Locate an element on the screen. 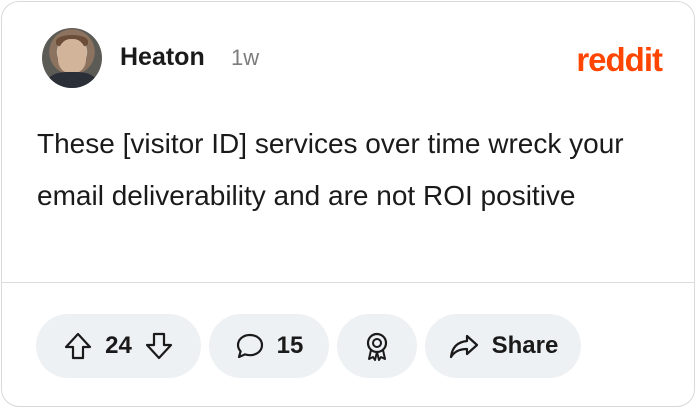 This screenshot has height=410, width=698. vote-count: 24 is located at coordinates (118, 345).